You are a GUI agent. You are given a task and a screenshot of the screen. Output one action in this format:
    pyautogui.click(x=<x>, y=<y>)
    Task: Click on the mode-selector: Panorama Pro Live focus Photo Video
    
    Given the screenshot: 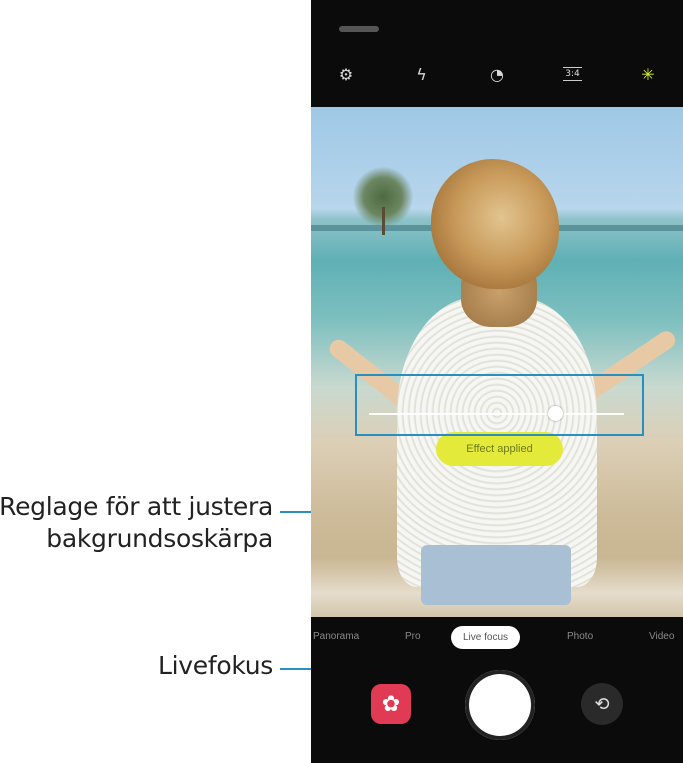 What is the action you would take?
    pyautogui.click(x=497, y=639)
    